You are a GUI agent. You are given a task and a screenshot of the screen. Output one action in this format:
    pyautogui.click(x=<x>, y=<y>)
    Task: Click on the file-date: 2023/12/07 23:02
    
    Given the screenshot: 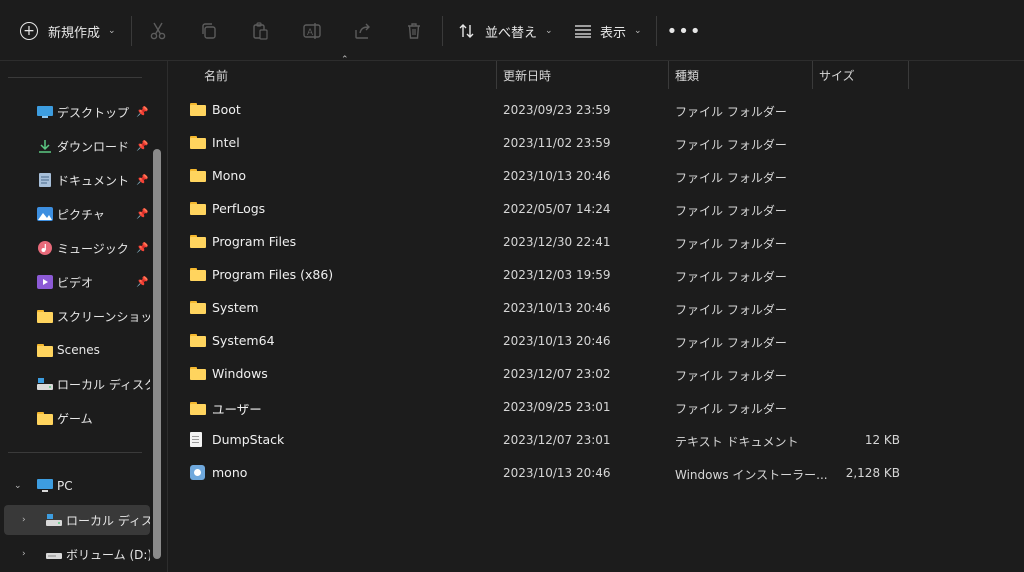 What is the action you would take?
    pyautogui.click(x=557, y=374)
    